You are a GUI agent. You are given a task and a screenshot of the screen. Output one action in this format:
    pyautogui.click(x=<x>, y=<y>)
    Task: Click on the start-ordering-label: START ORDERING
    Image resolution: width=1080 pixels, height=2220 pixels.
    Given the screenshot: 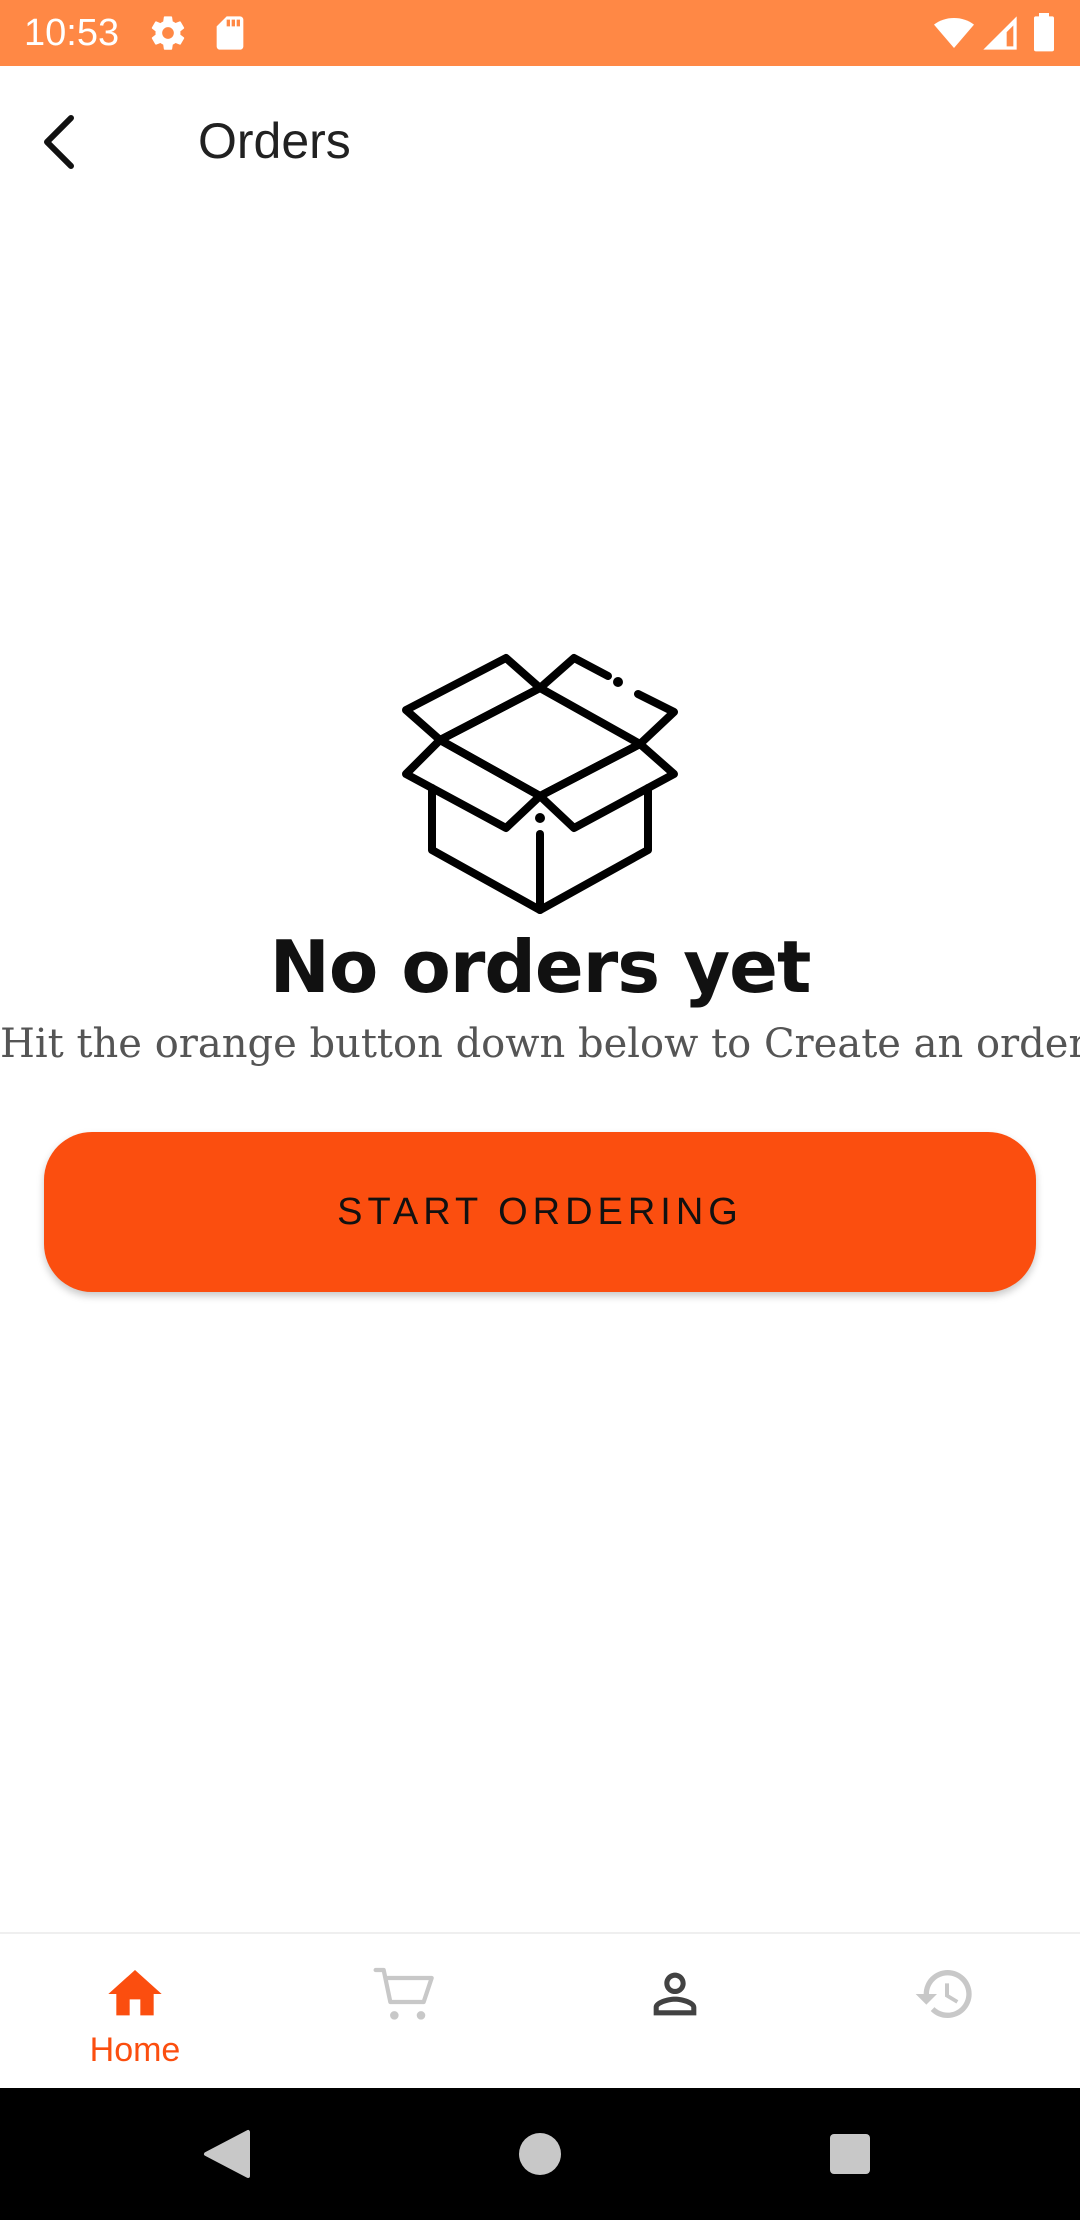 What is the action you would take?
    pyautogui.click(x=540, y=1211)
    